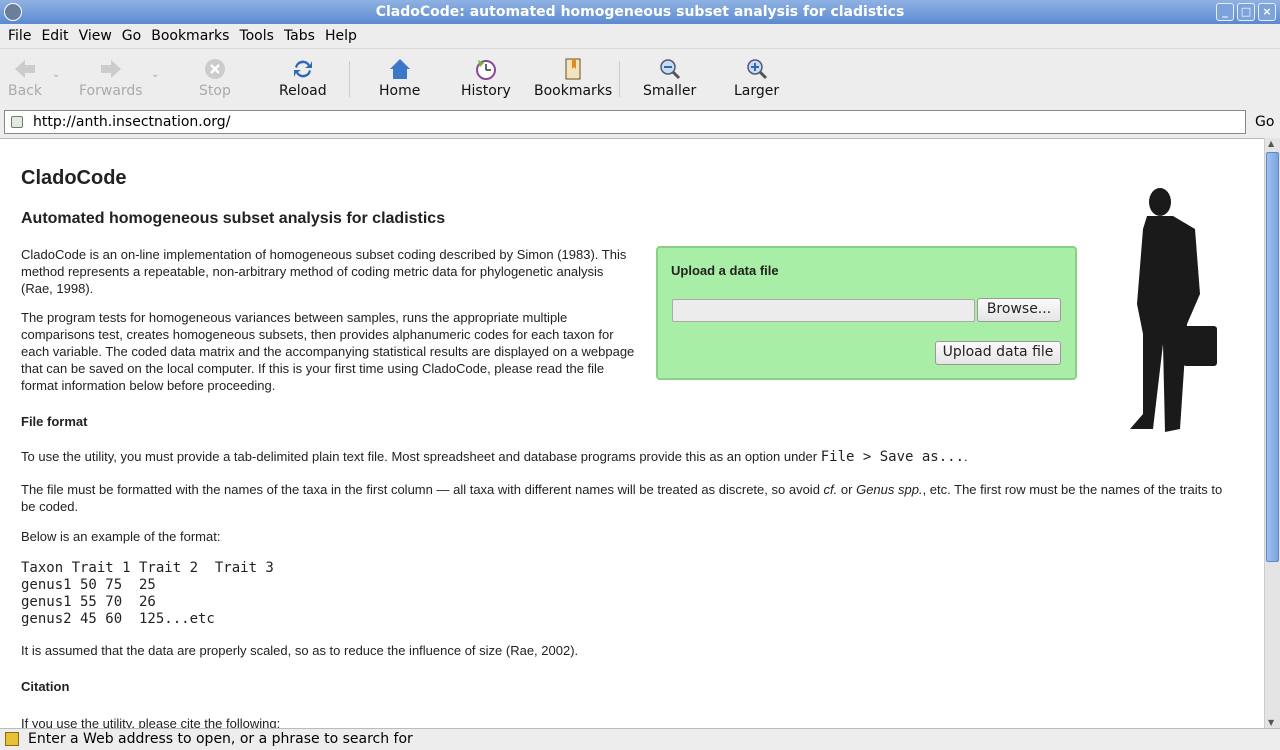 This screenshot has width=1280, height=750. Describe the element at coordinates (485, 70) in the screenshot. I see `history-clock-icon` at that location.